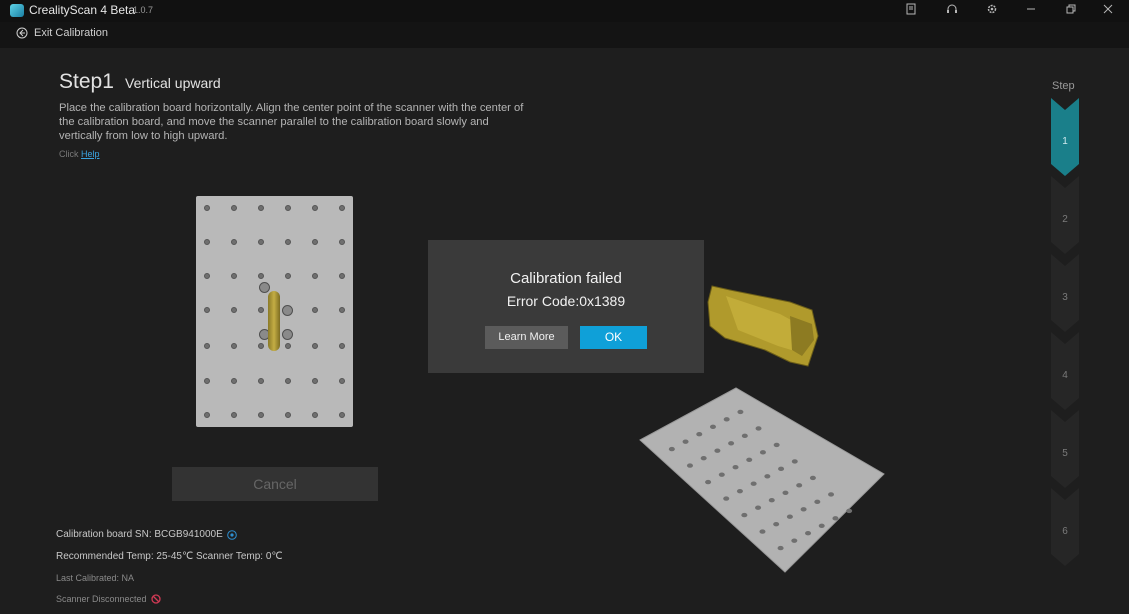 The image size is (1129, 614). What do you see at coordinates (22, 33) in the screenshot?
I see `exit-arrow-icon` at bounding box center [22, 33].